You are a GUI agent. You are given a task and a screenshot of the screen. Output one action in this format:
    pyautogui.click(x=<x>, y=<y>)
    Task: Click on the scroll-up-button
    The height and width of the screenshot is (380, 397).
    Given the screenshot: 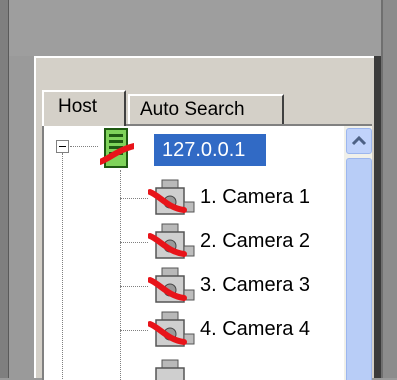 What is the action you would take?
    pyautogui.click(x=359, y=141)
    